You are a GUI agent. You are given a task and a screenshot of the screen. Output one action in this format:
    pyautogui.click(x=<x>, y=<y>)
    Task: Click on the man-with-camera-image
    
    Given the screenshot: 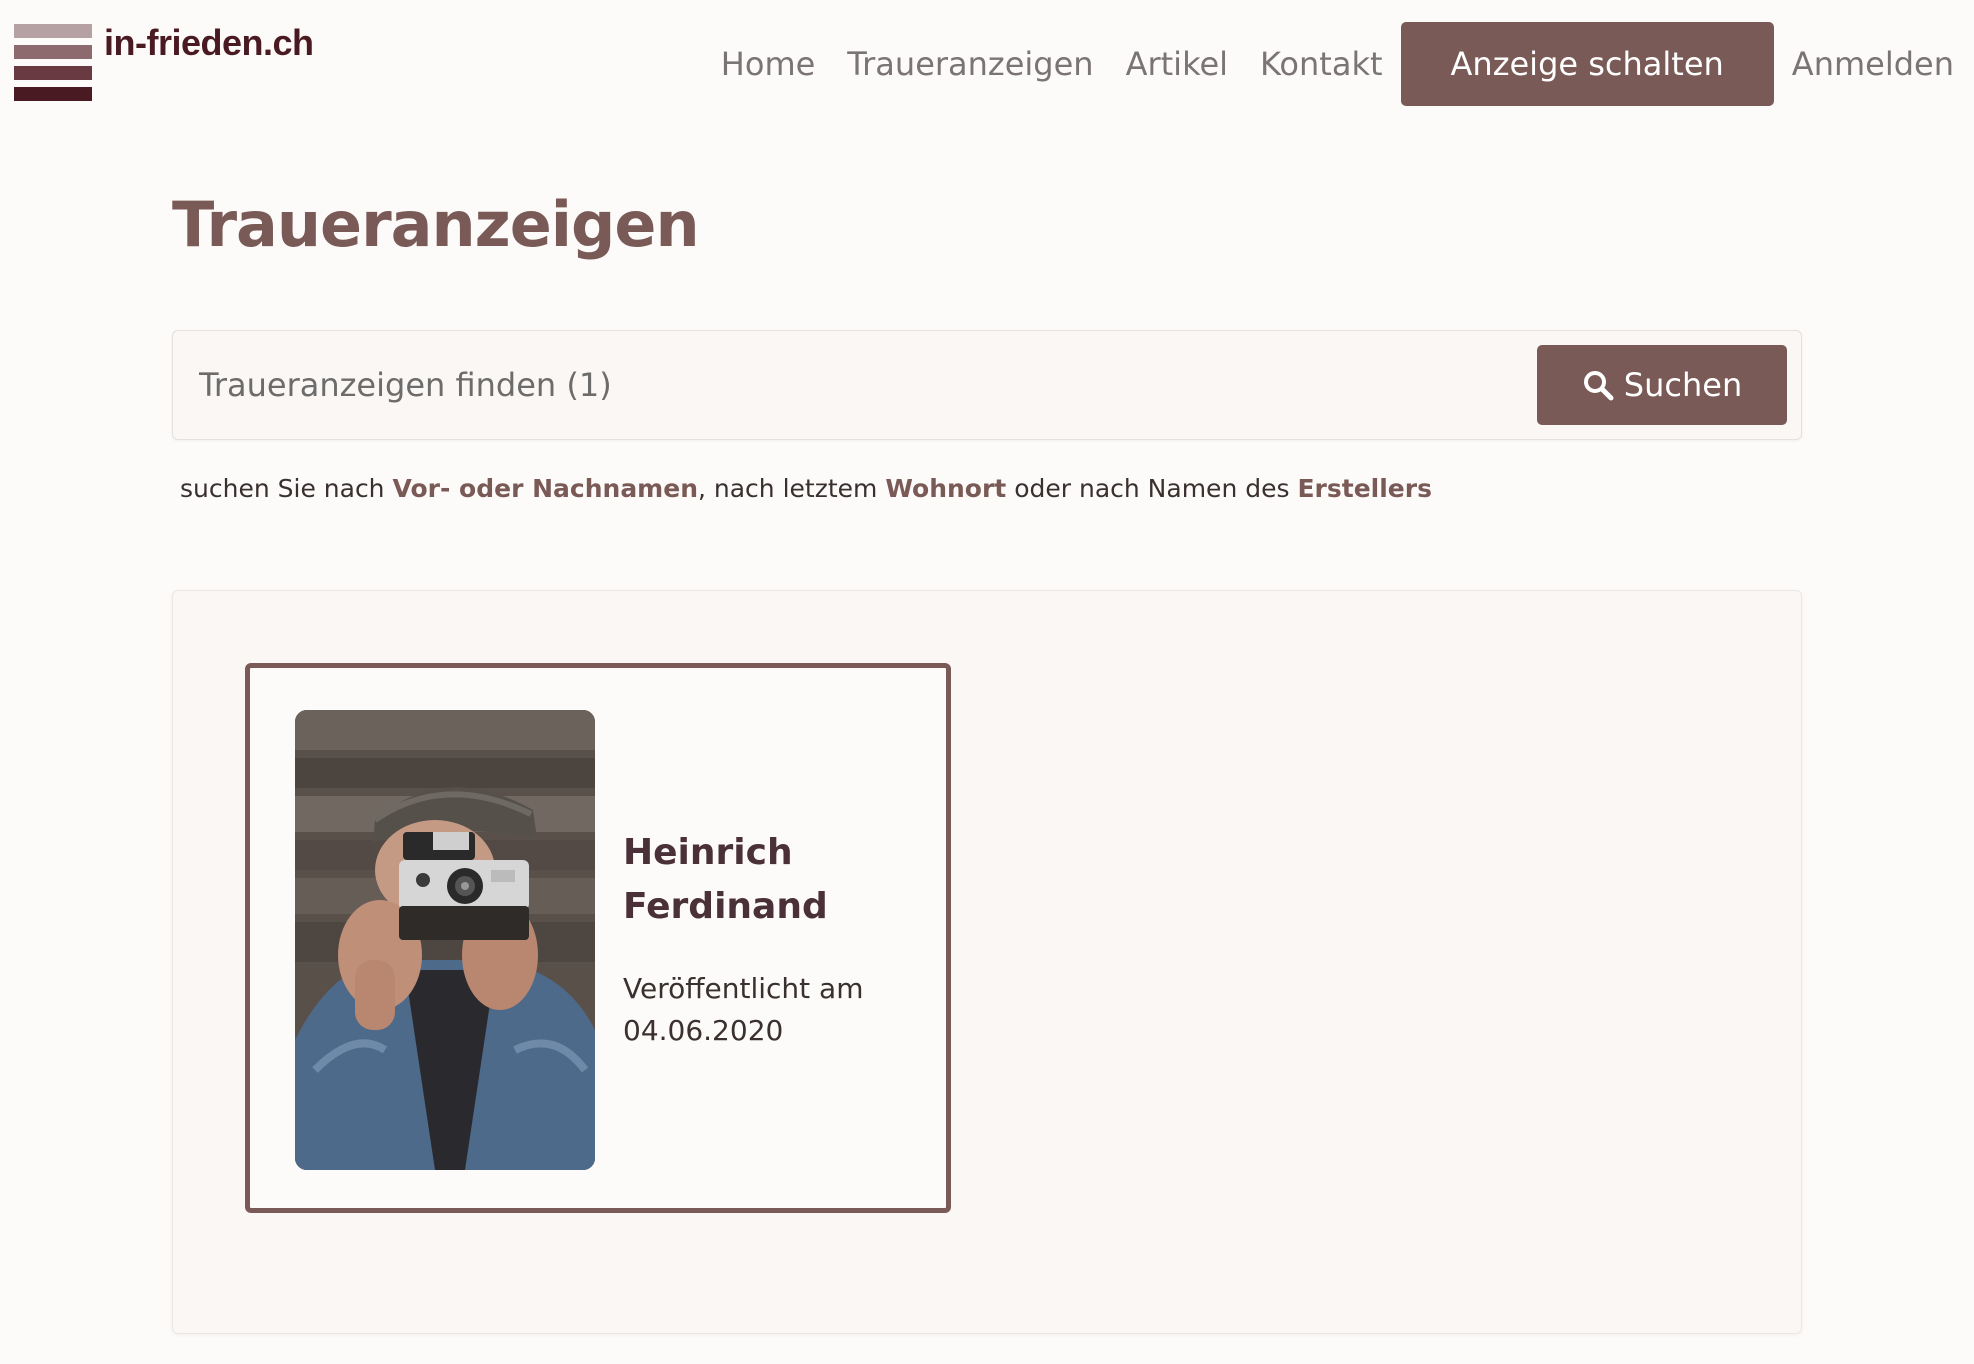 What is the action you would take?
    pyautogui.click(x=445, y=940)
    